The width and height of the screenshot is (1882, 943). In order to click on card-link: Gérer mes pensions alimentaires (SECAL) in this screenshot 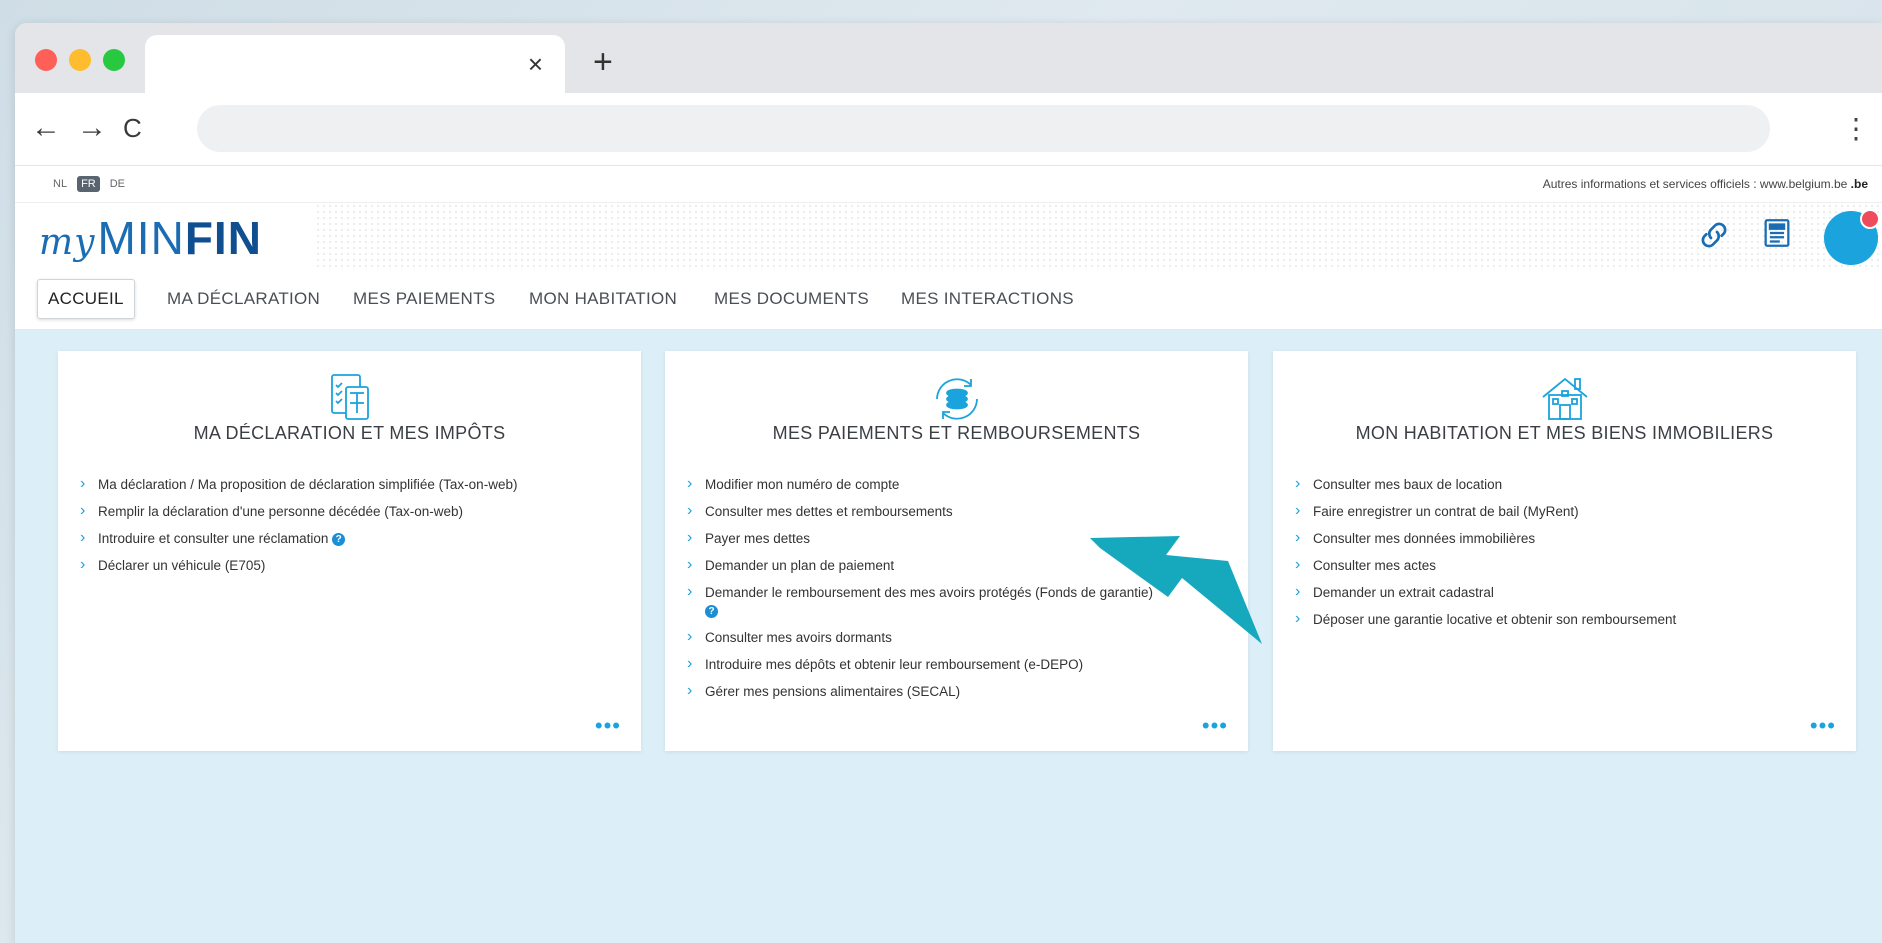, I will do `click(956, 691)`.